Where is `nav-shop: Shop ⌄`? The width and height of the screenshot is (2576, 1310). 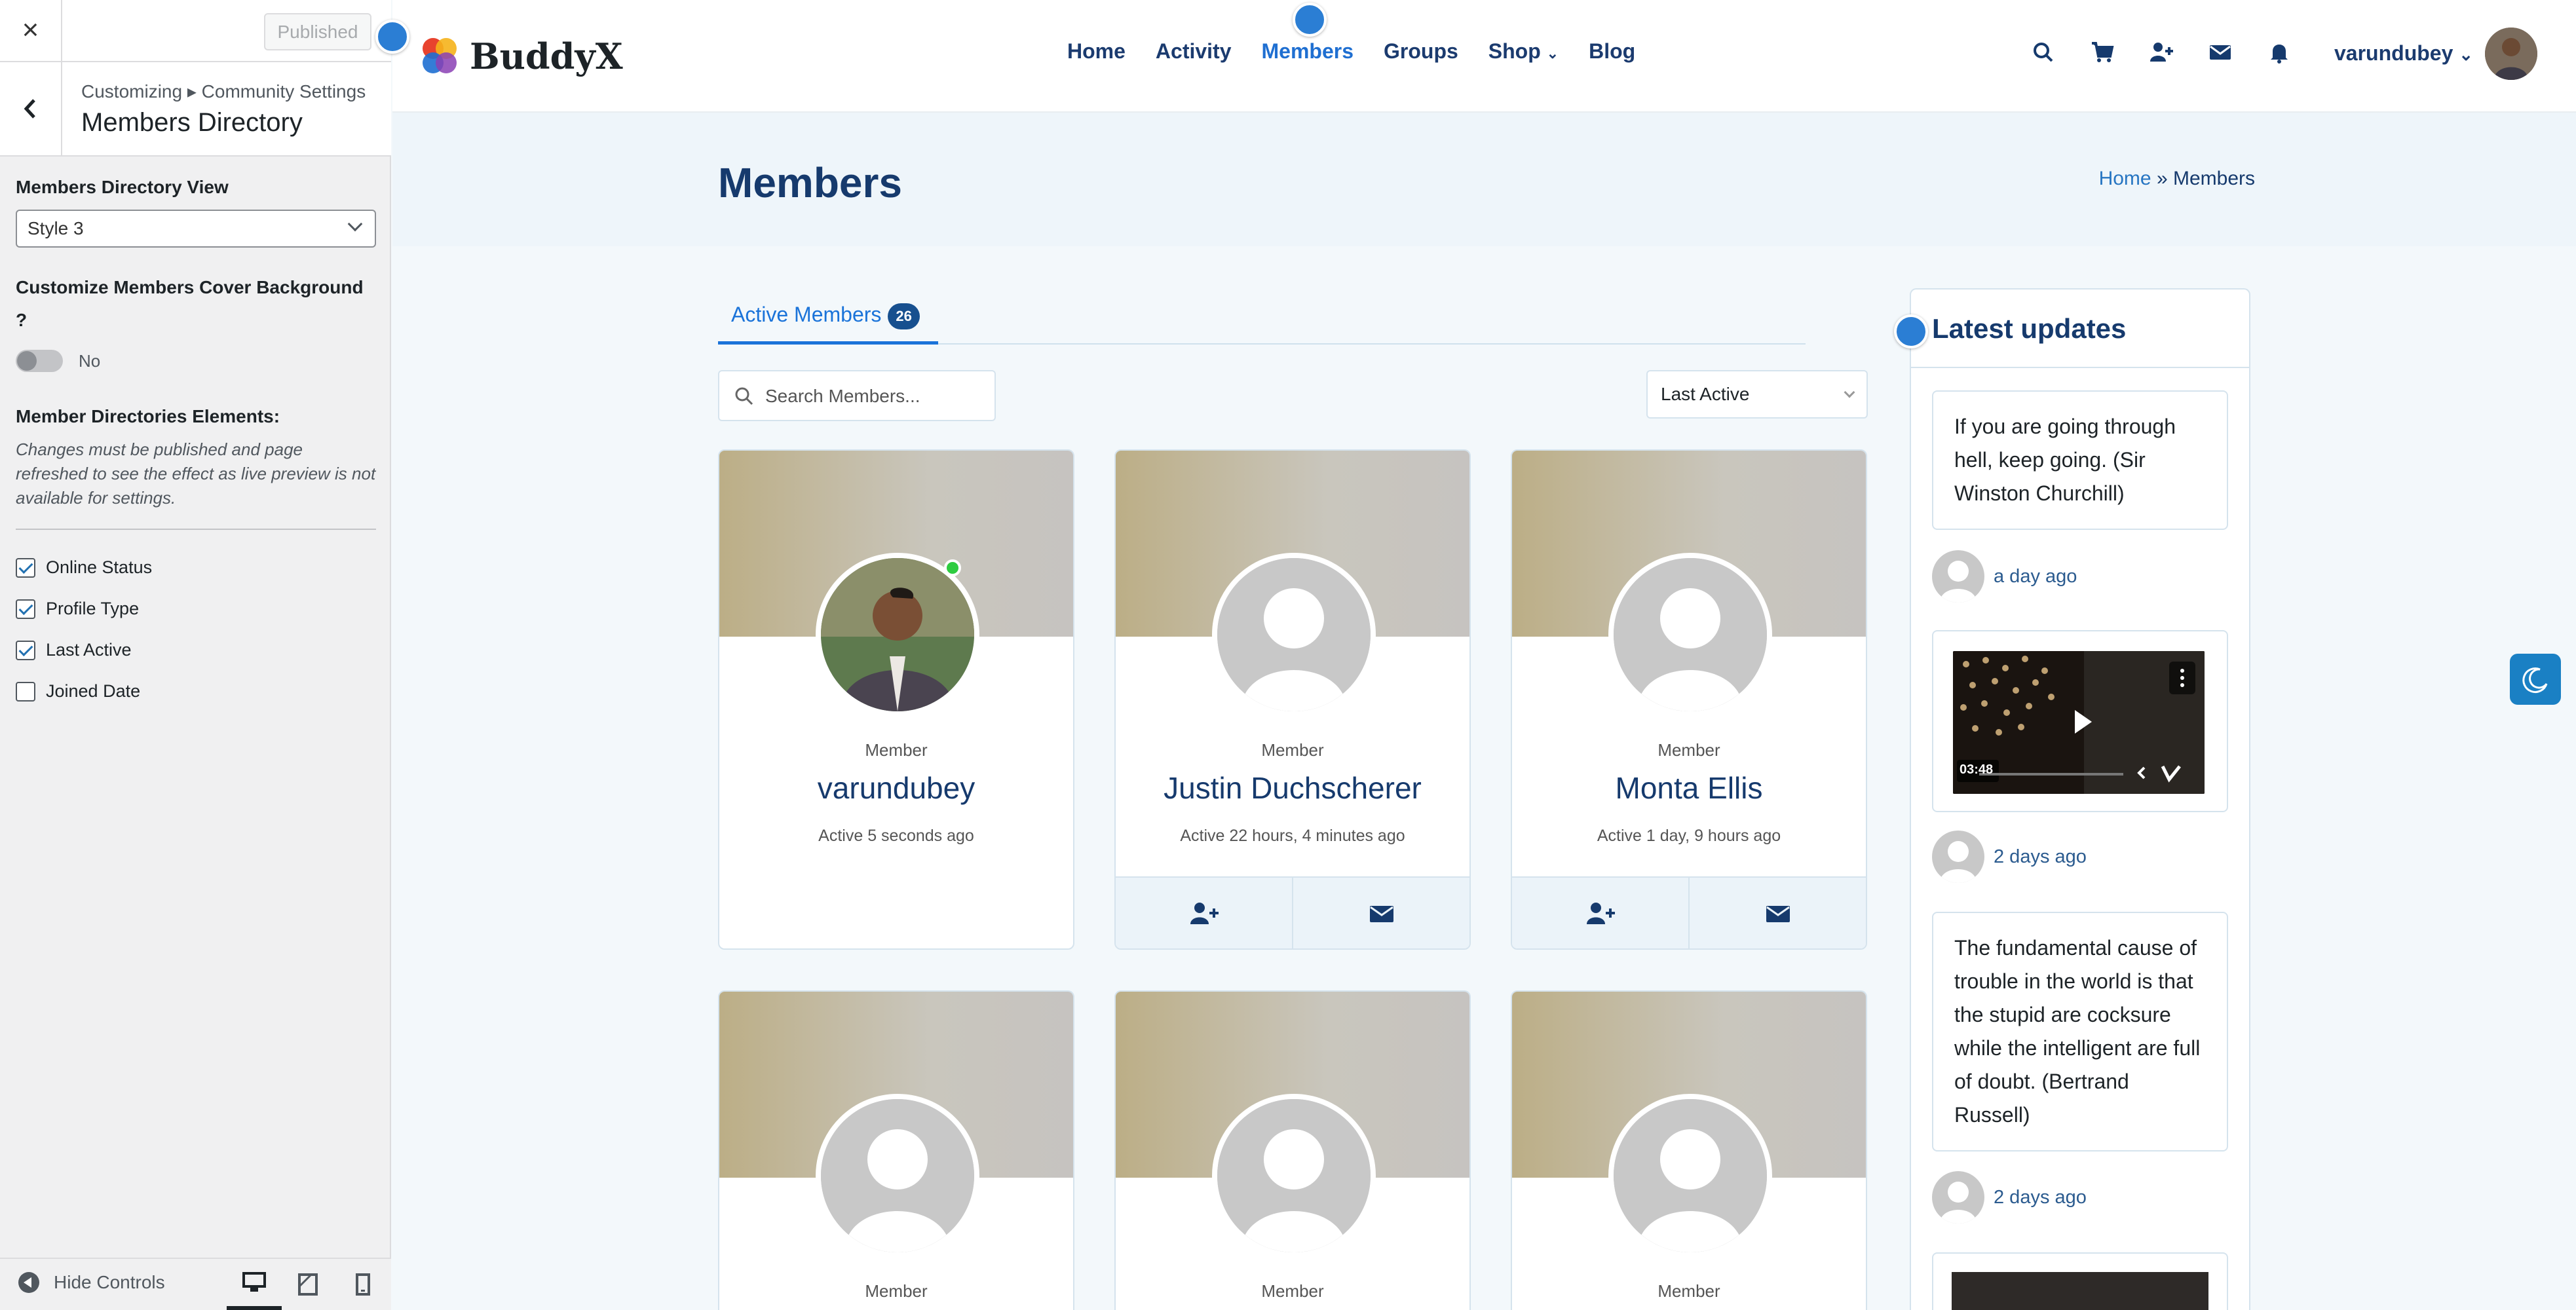
nav-shop: Shop ⌄ is located at coordinates (1524, 51).